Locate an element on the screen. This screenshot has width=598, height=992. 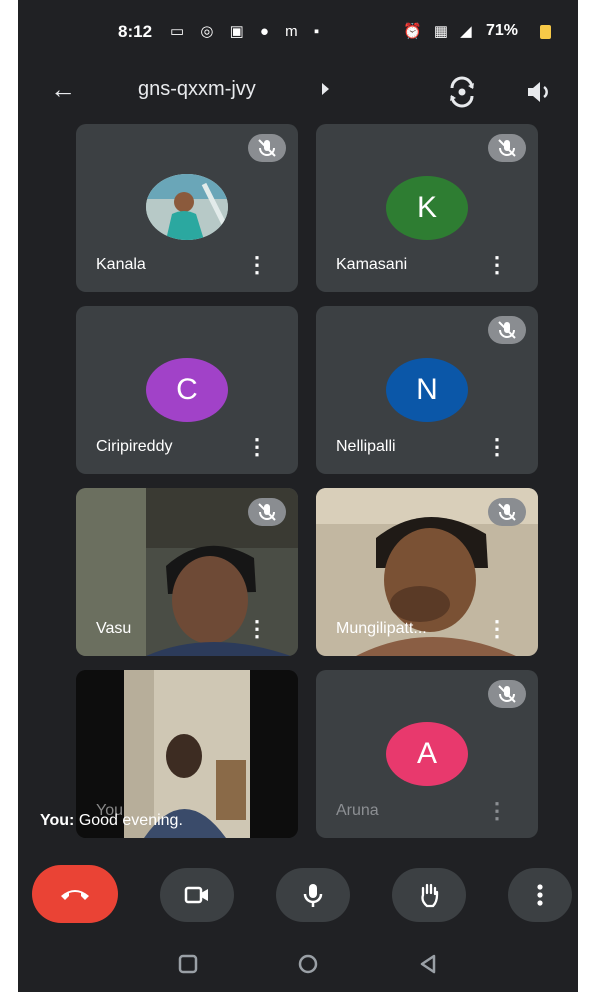
top-bar: ← gns-qxxm-jvy is located at coordinates (298, 92).